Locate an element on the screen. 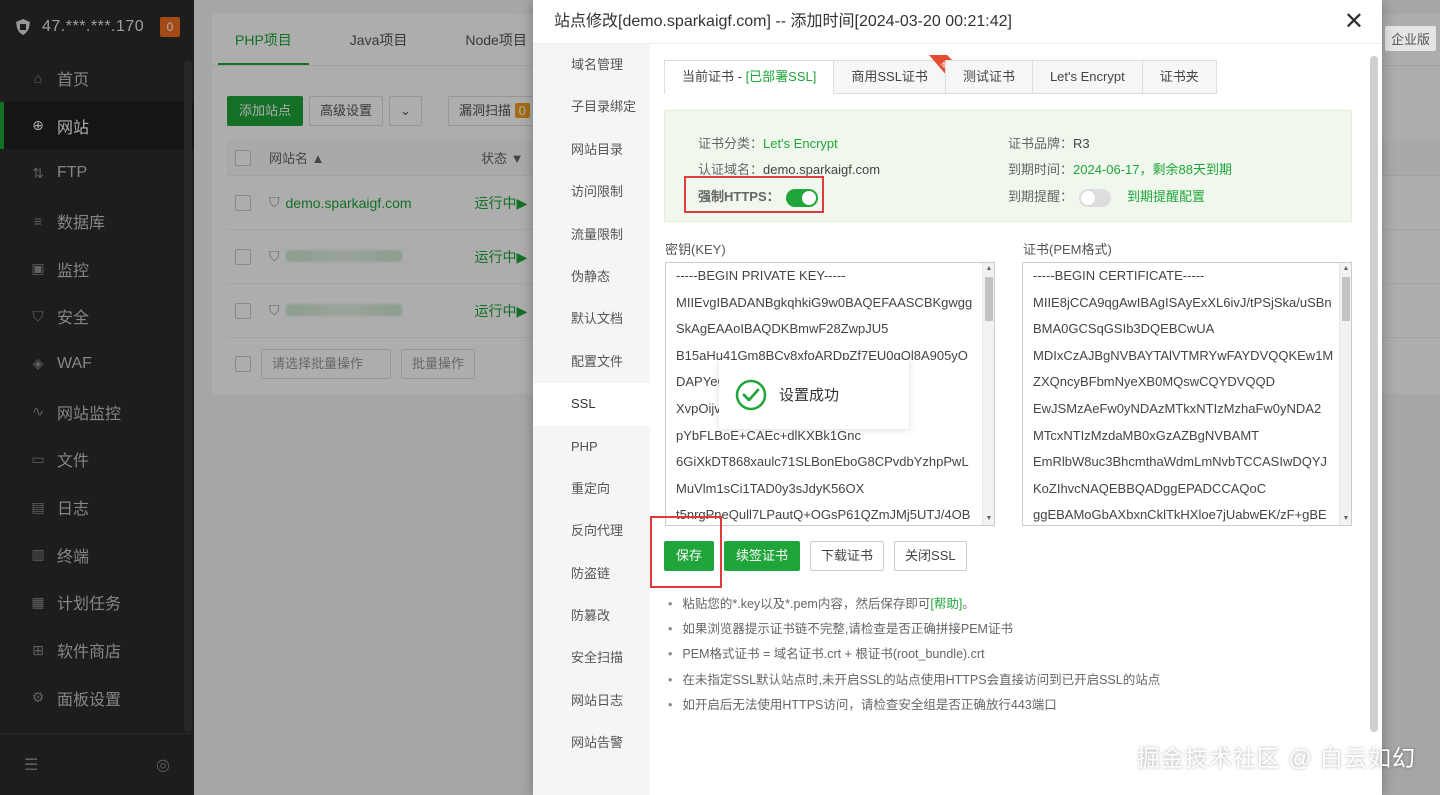  dialog-nav-item: PHP is located at coordinates (591, 447).